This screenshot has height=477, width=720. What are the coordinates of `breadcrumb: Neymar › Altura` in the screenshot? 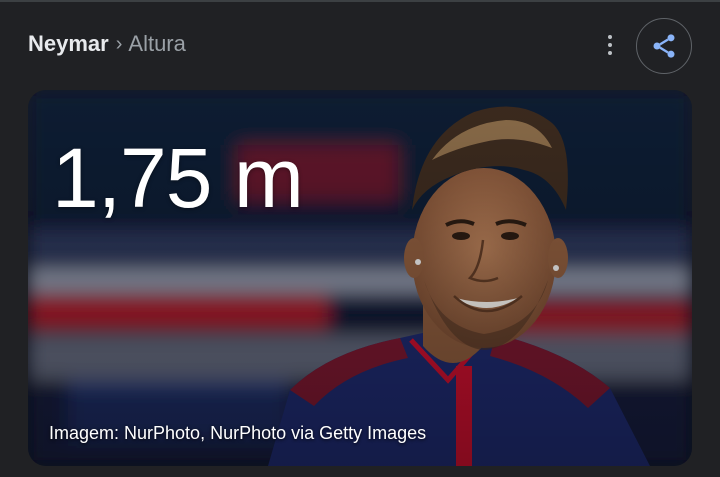 It's located at (107, 44).